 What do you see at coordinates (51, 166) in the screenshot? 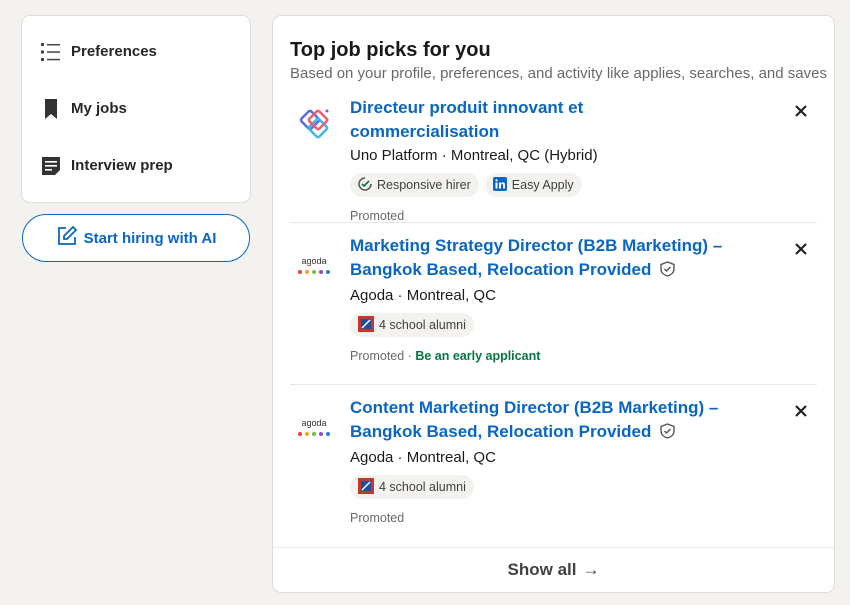
I see `notes-icon` at bounding box center [51, 166].